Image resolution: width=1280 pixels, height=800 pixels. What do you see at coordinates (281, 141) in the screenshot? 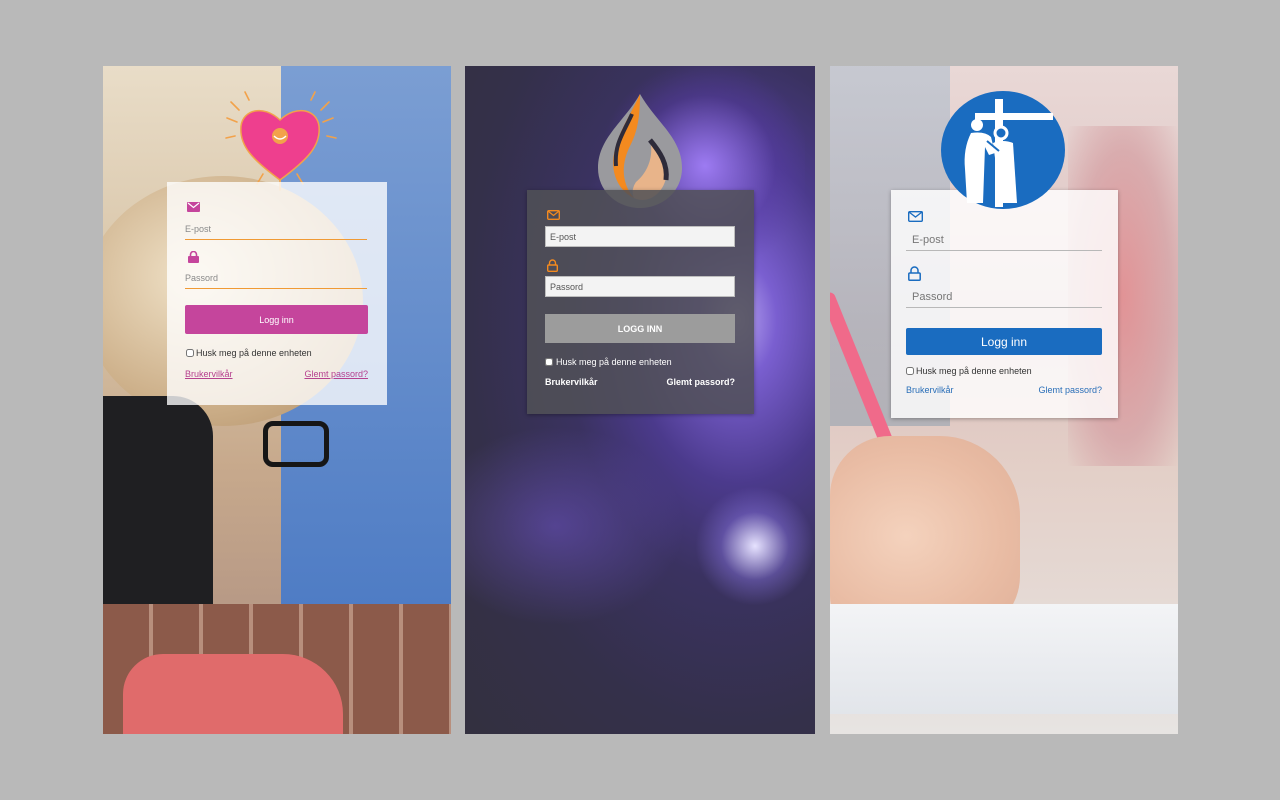
I see `heart-logo` at bounding box center [281, 141].